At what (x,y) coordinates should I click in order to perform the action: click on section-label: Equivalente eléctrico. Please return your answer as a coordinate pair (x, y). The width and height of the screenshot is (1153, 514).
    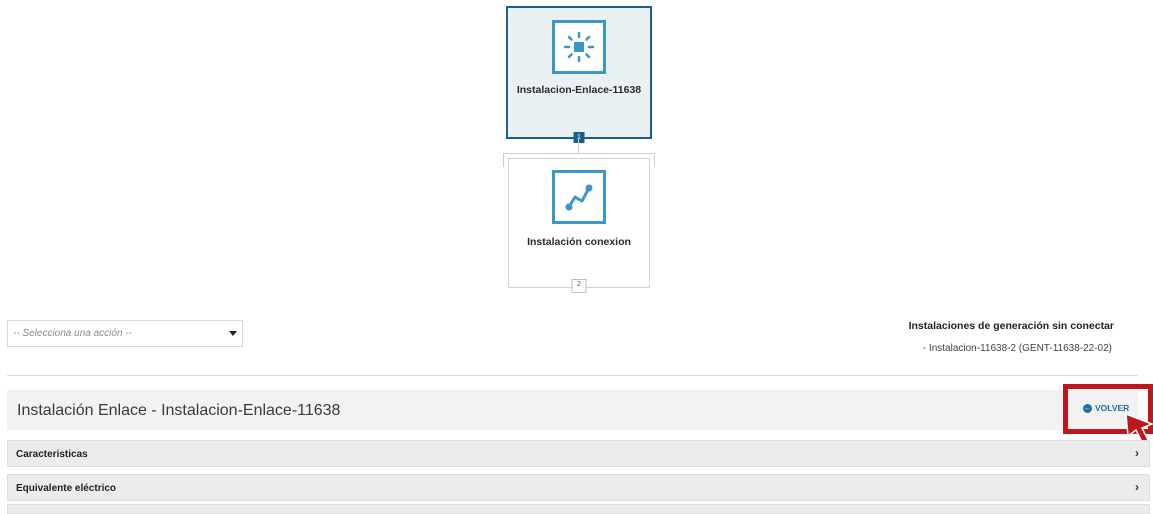
    Looking at the image, I should click on (66, 488).